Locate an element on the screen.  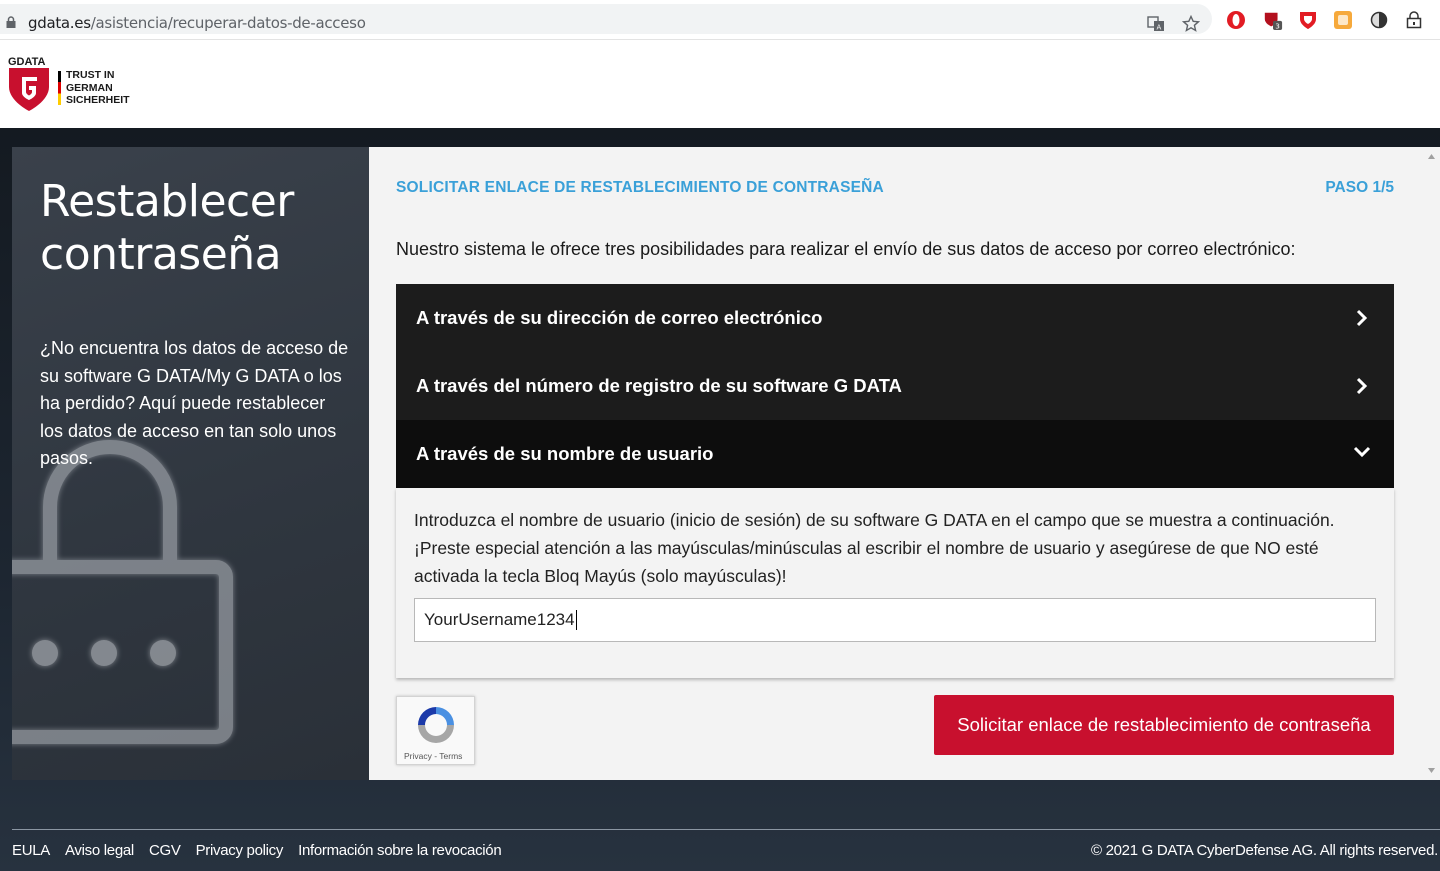
gdata-logo: GDATA TRUST IN GERMAN SICHERHEIT is located at coordinates (69, 87).